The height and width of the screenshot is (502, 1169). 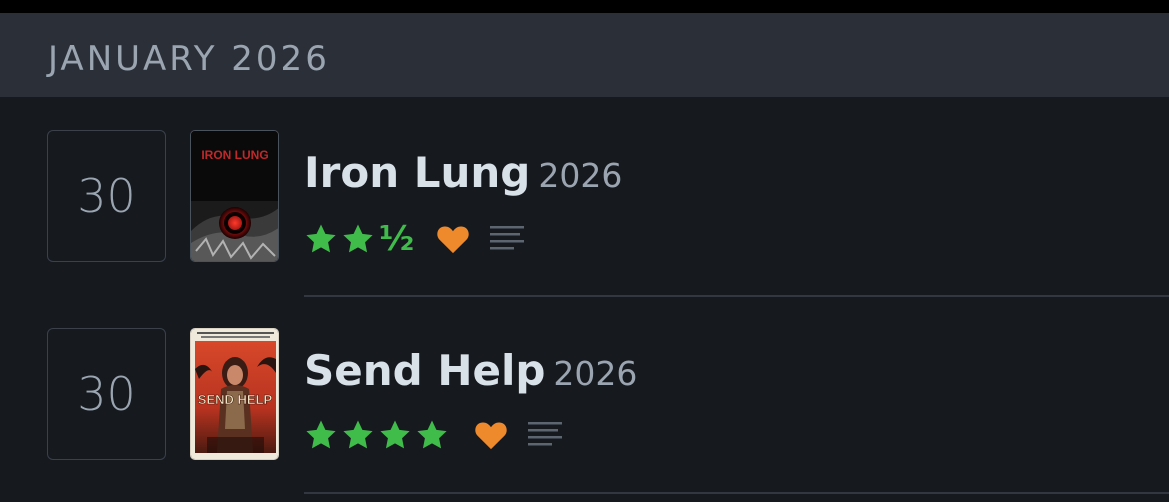 I want to click on film-poster: IRON LUNG, so click(x=234, y=196).